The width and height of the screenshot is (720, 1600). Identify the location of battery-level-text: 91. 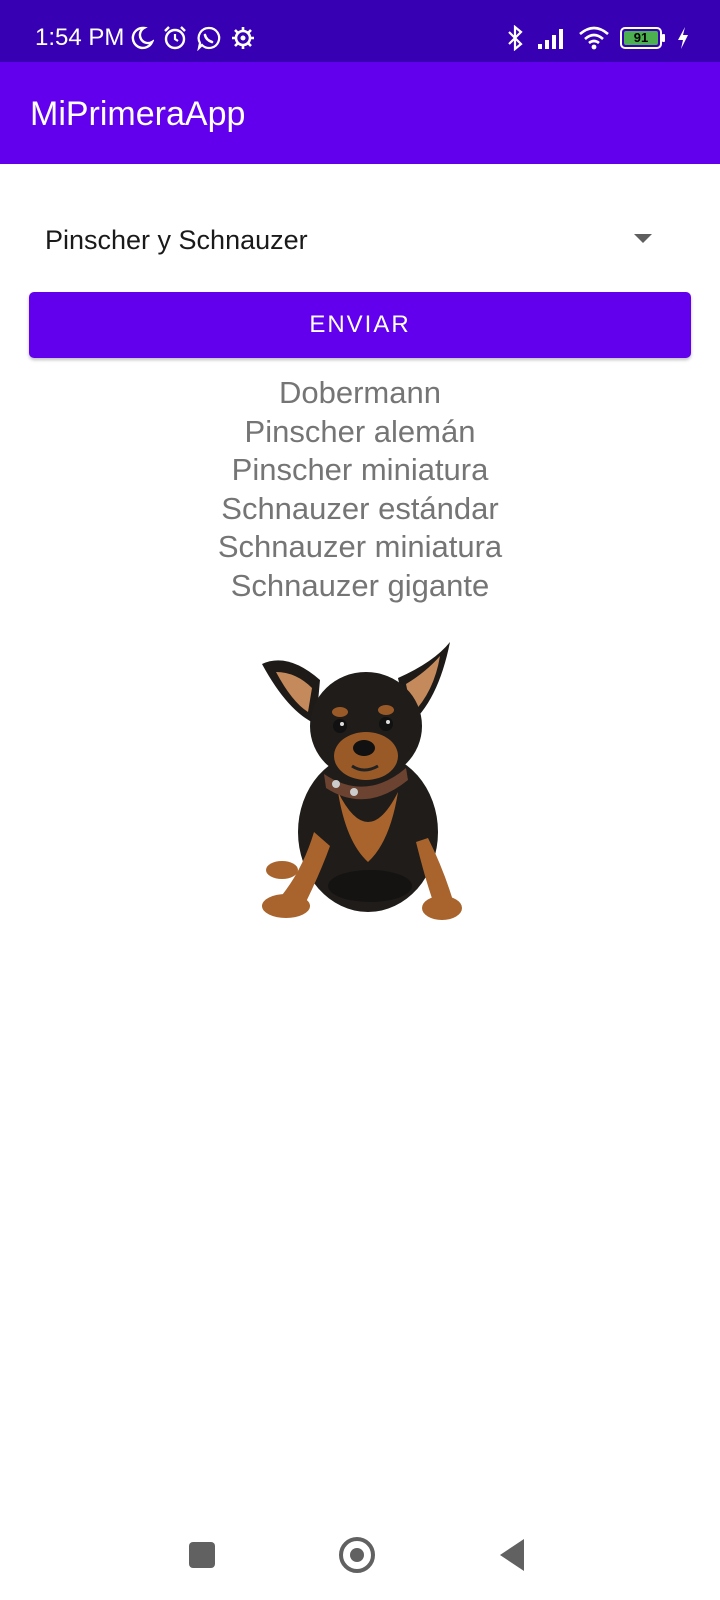
(641, 37).